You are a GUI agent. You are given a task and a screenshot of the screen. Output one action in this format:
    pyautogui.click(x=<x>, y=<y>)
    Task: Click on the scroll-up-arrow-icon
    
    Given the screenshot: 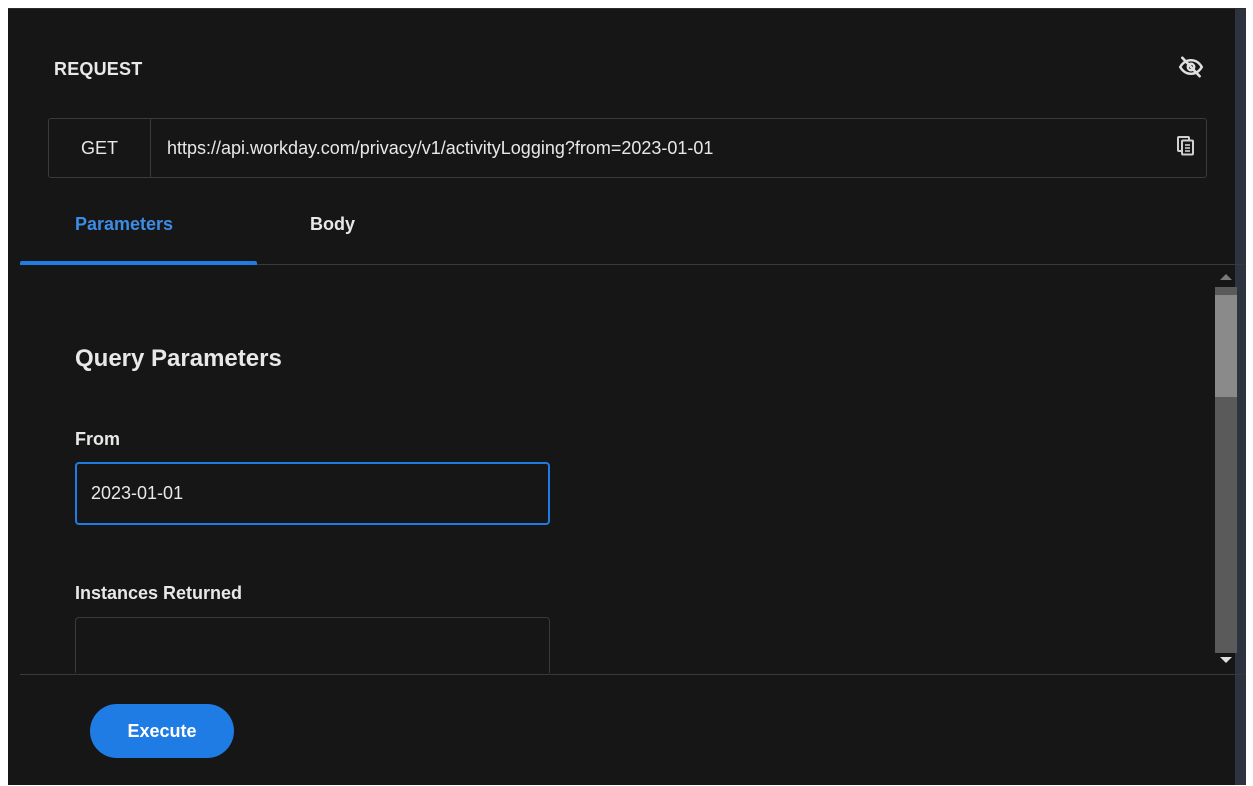 What is the action you would take?
    pyautogui.click(x=1226, y=277)
    